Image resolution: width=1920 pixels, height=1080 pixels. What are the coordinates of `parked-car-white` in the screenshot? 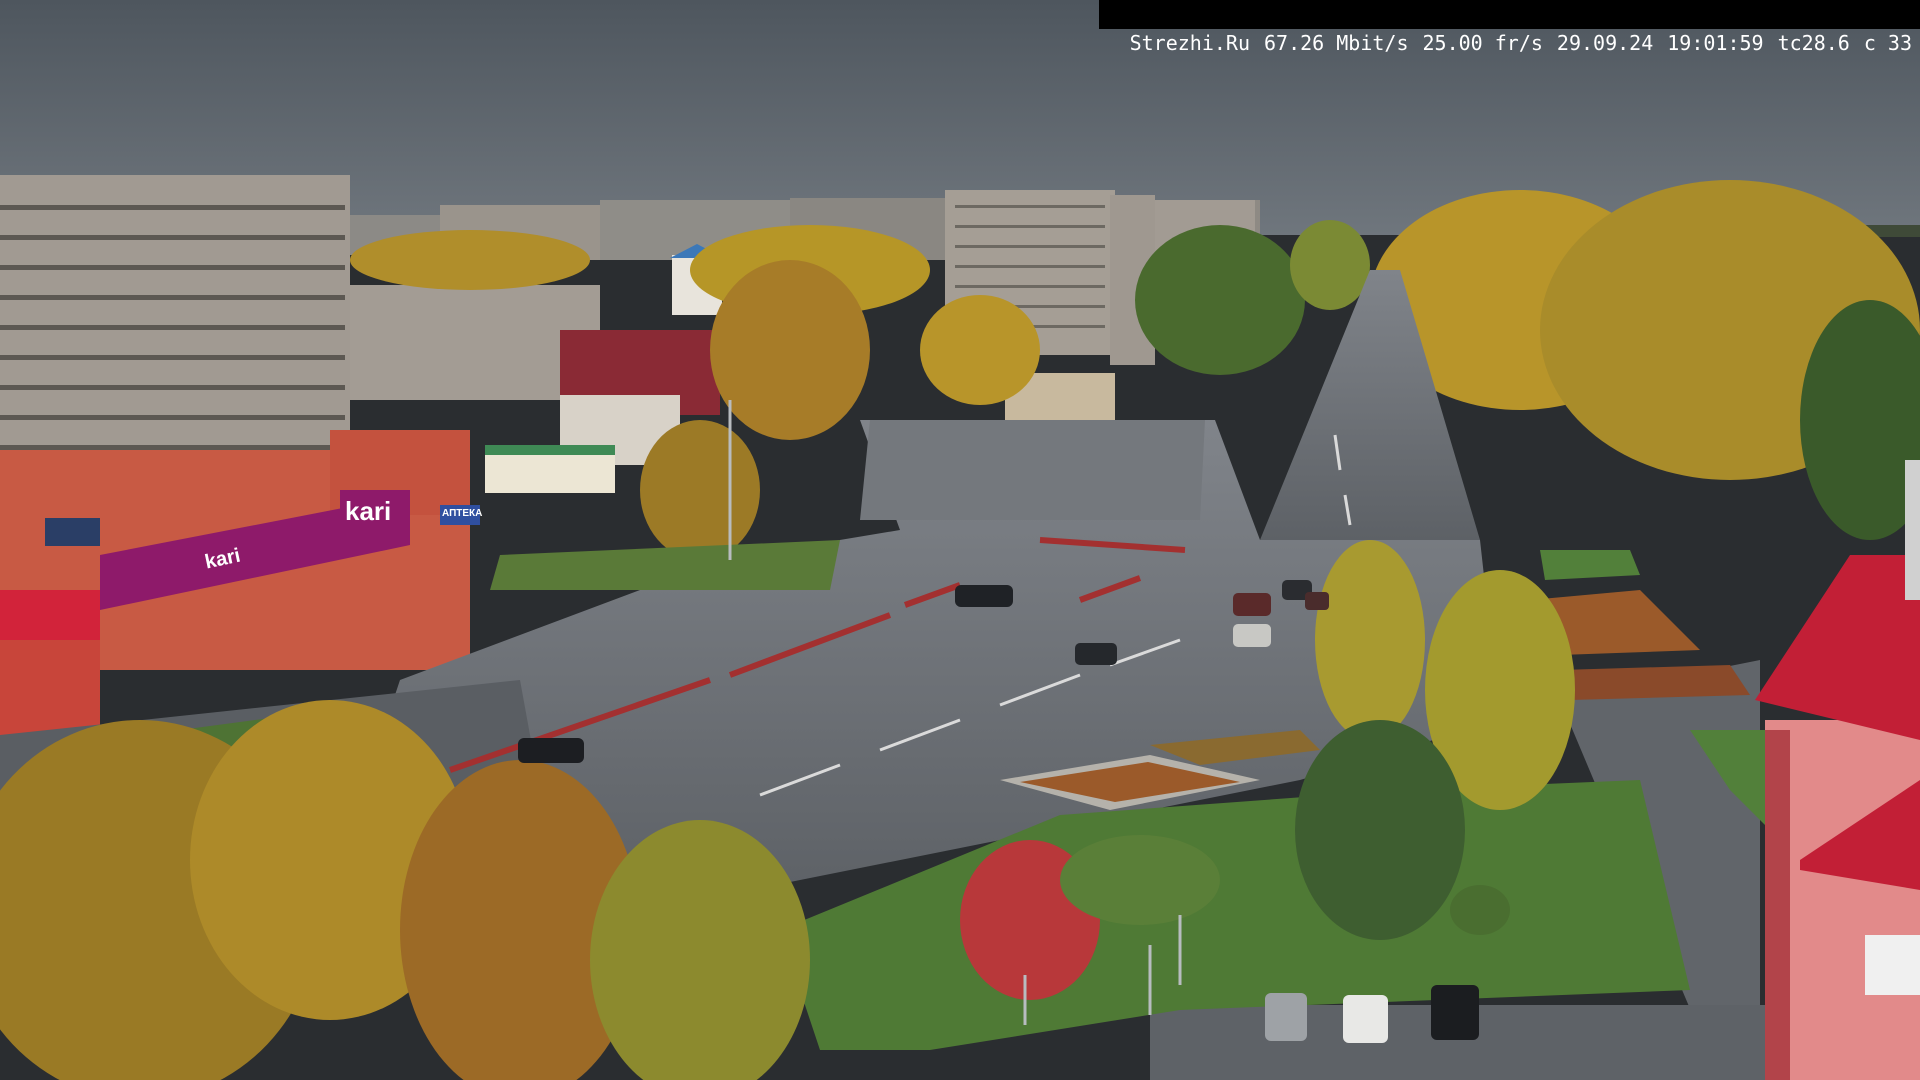 It's located at (1365, 1019).